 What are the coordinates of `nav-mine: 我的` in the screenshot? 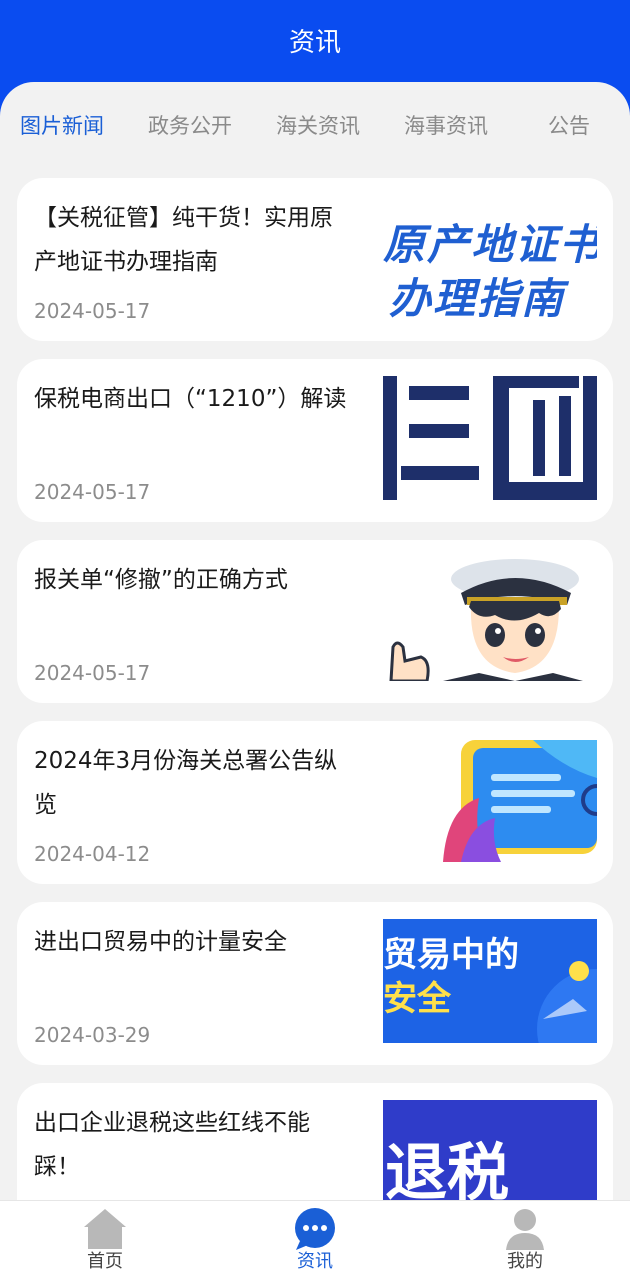 It's located at (525, 1240).